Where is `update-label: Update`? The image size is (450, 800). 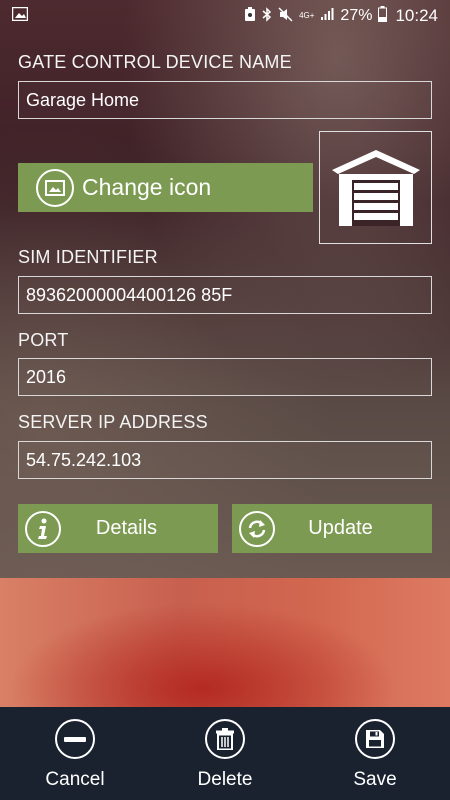
update-label: Update is located at coordinates (340, 528).